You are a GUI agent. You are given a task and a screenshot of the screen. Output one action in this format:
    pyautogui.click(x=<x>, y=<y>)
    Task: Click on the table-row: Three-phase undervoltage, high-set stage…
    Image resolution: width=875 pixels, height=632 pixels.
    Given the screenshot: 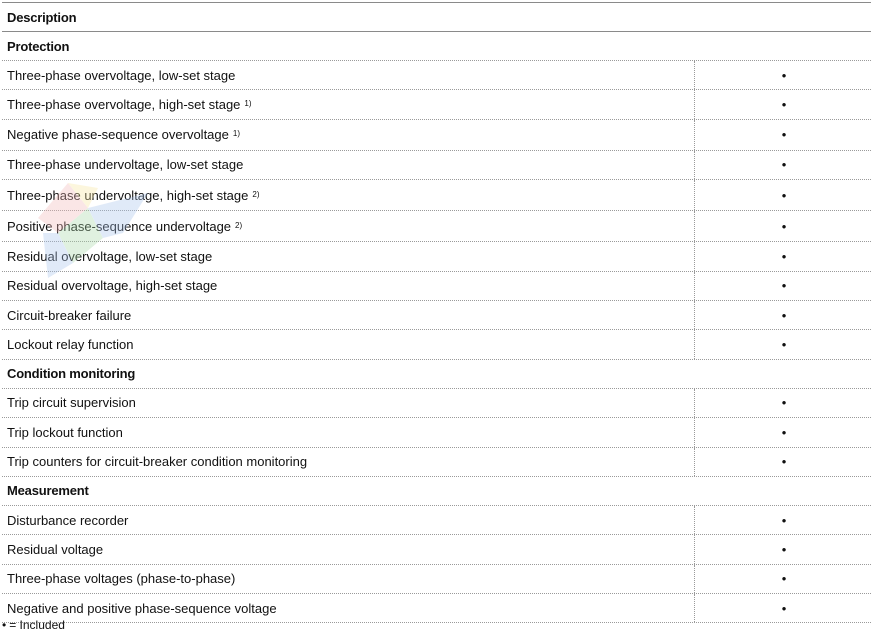 What is the action you would take?
    pyautogui.click(x=436, y=196)
    